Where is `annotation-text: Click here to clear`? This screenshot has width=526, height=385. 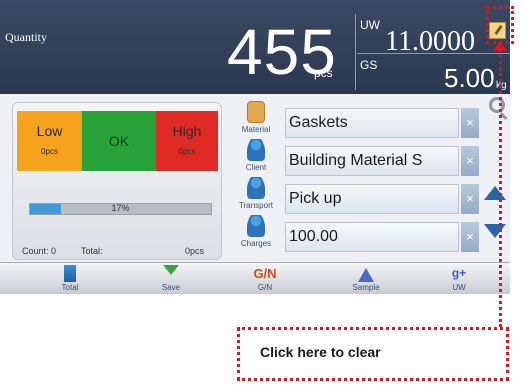
annotation-text: Click here to clear is located at coordinates (320, 352).